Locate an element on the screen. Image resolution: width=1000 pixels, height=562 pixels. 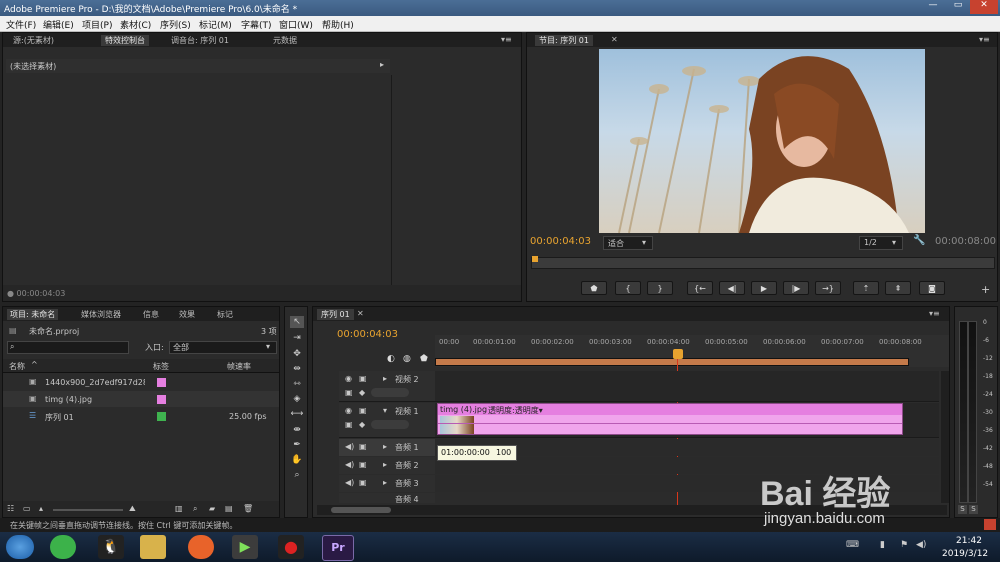
clip-effect-dropdown: 透明度:透明度▾ is located at coordinates (515, 410).